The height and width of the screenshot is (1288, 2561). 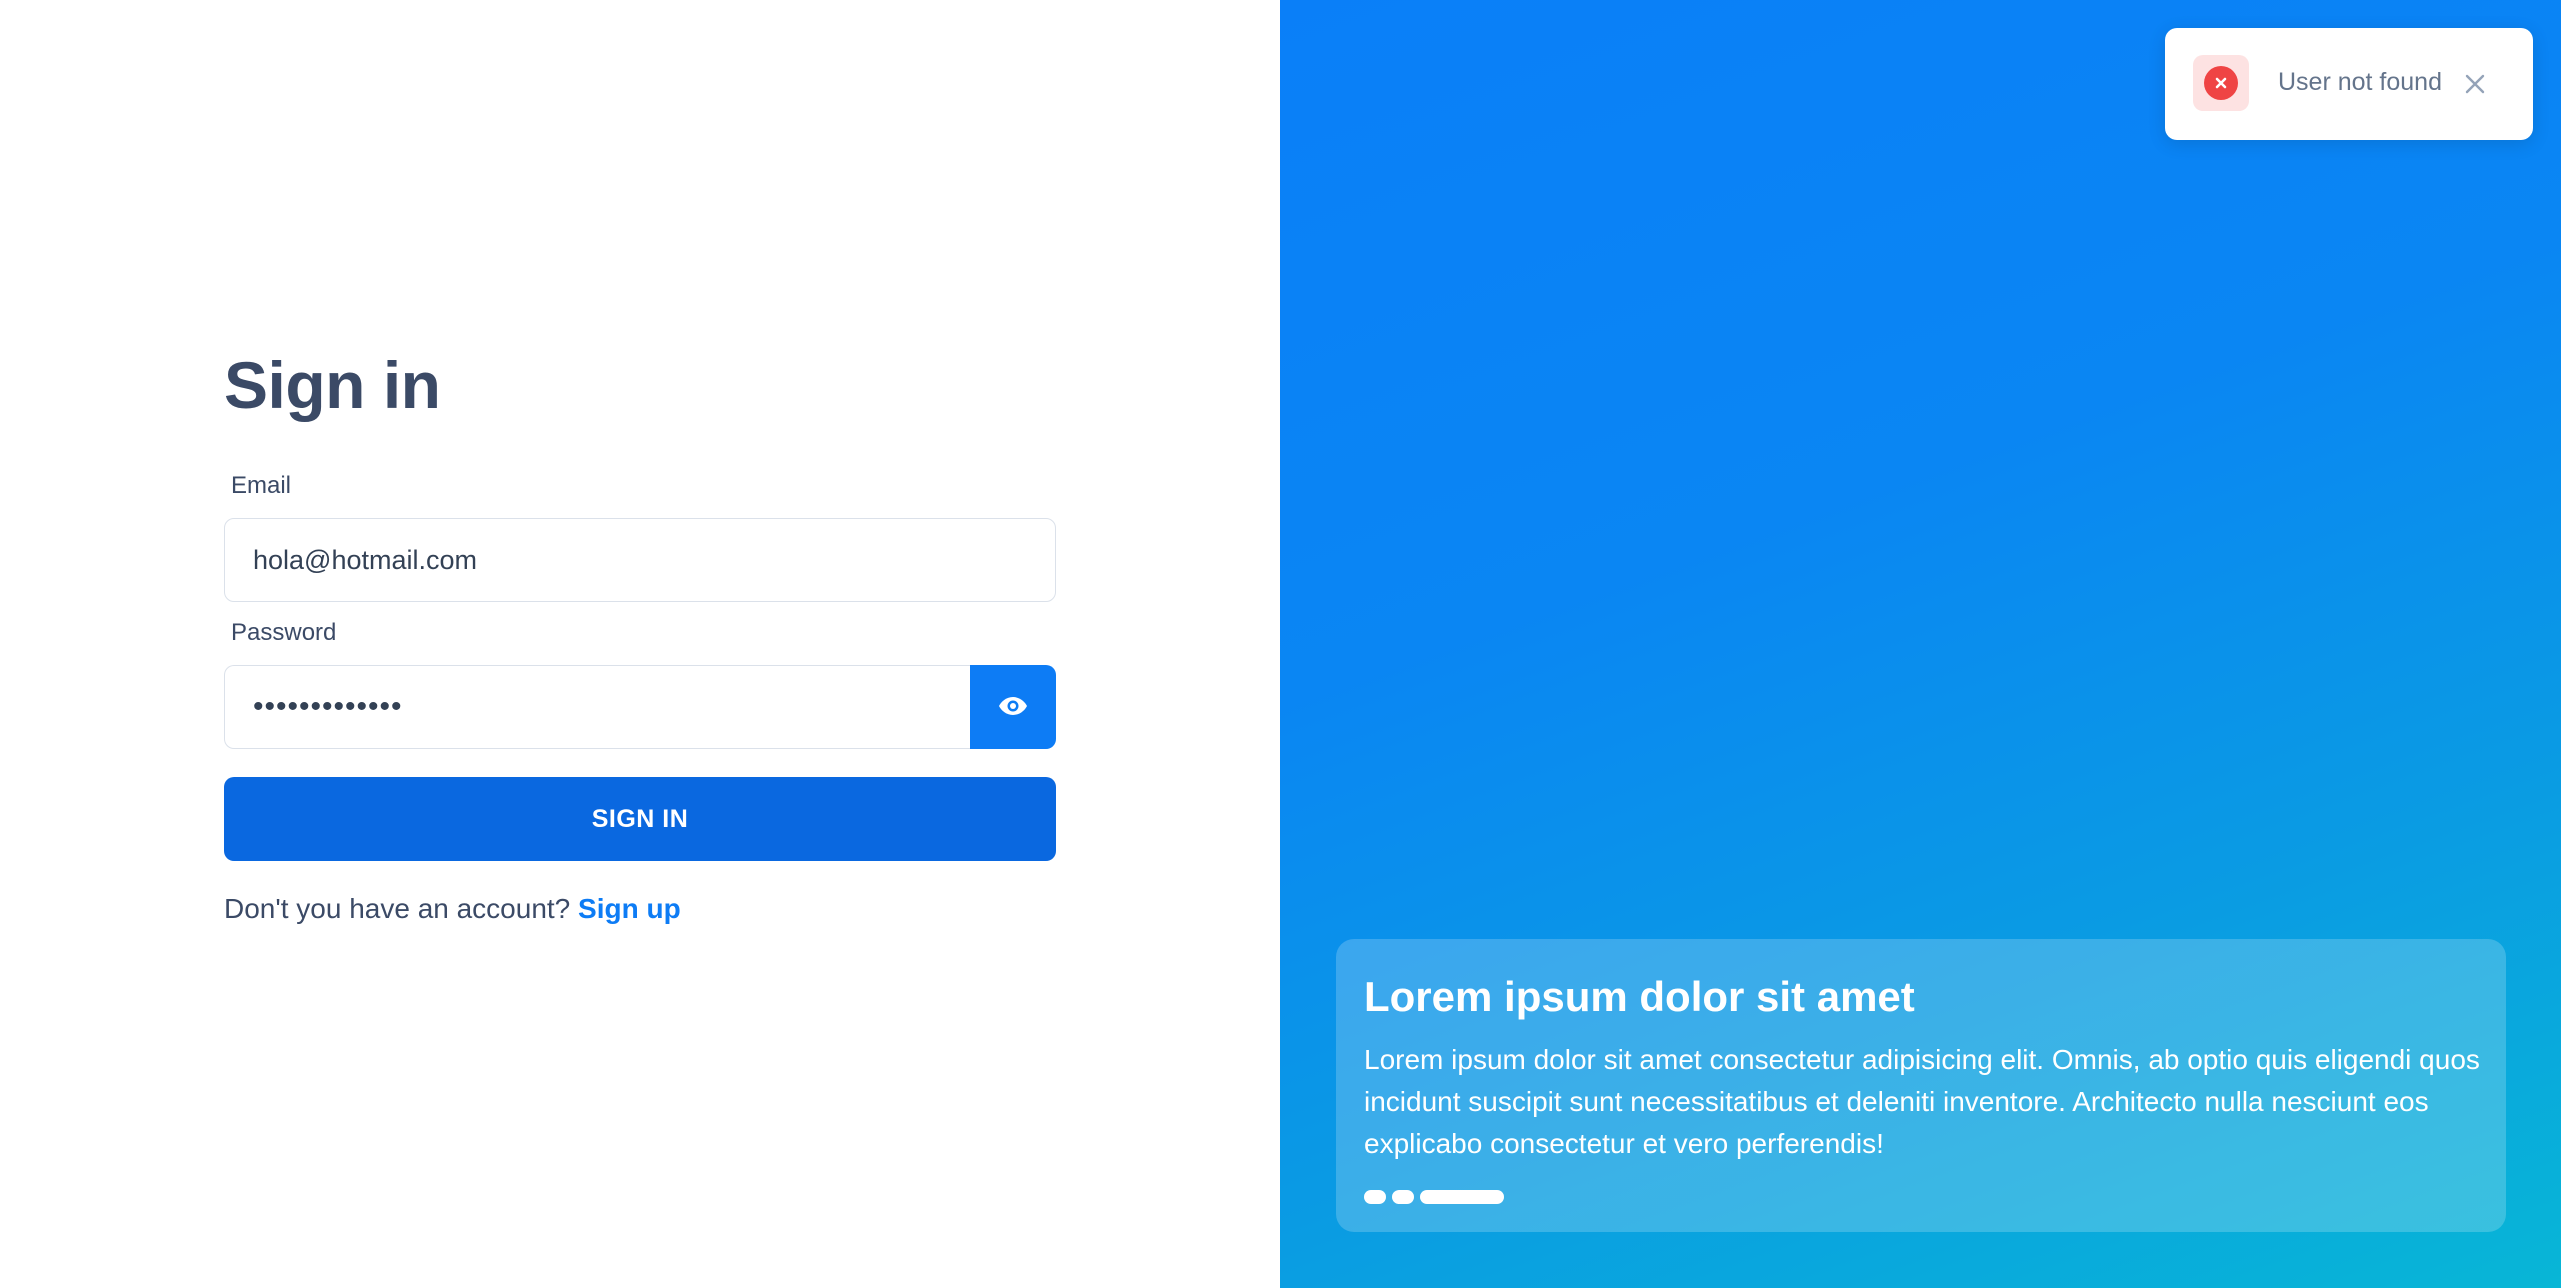 I want to click on password-field: •••••••••••••, so click(x=640, y=707).